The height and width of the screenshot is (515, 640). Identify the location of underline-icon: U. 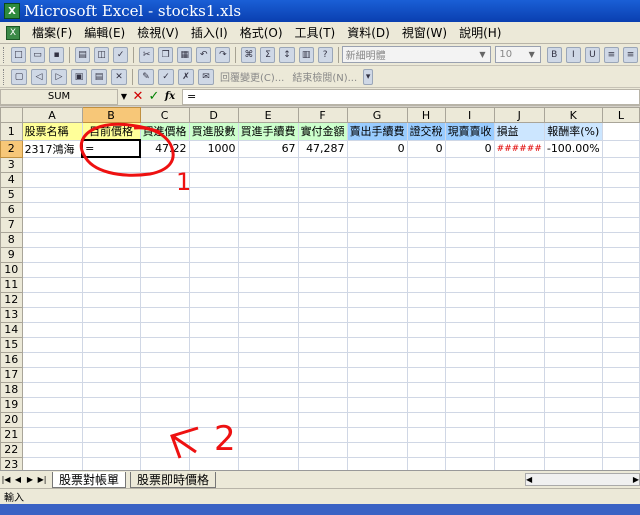
(592, 54).